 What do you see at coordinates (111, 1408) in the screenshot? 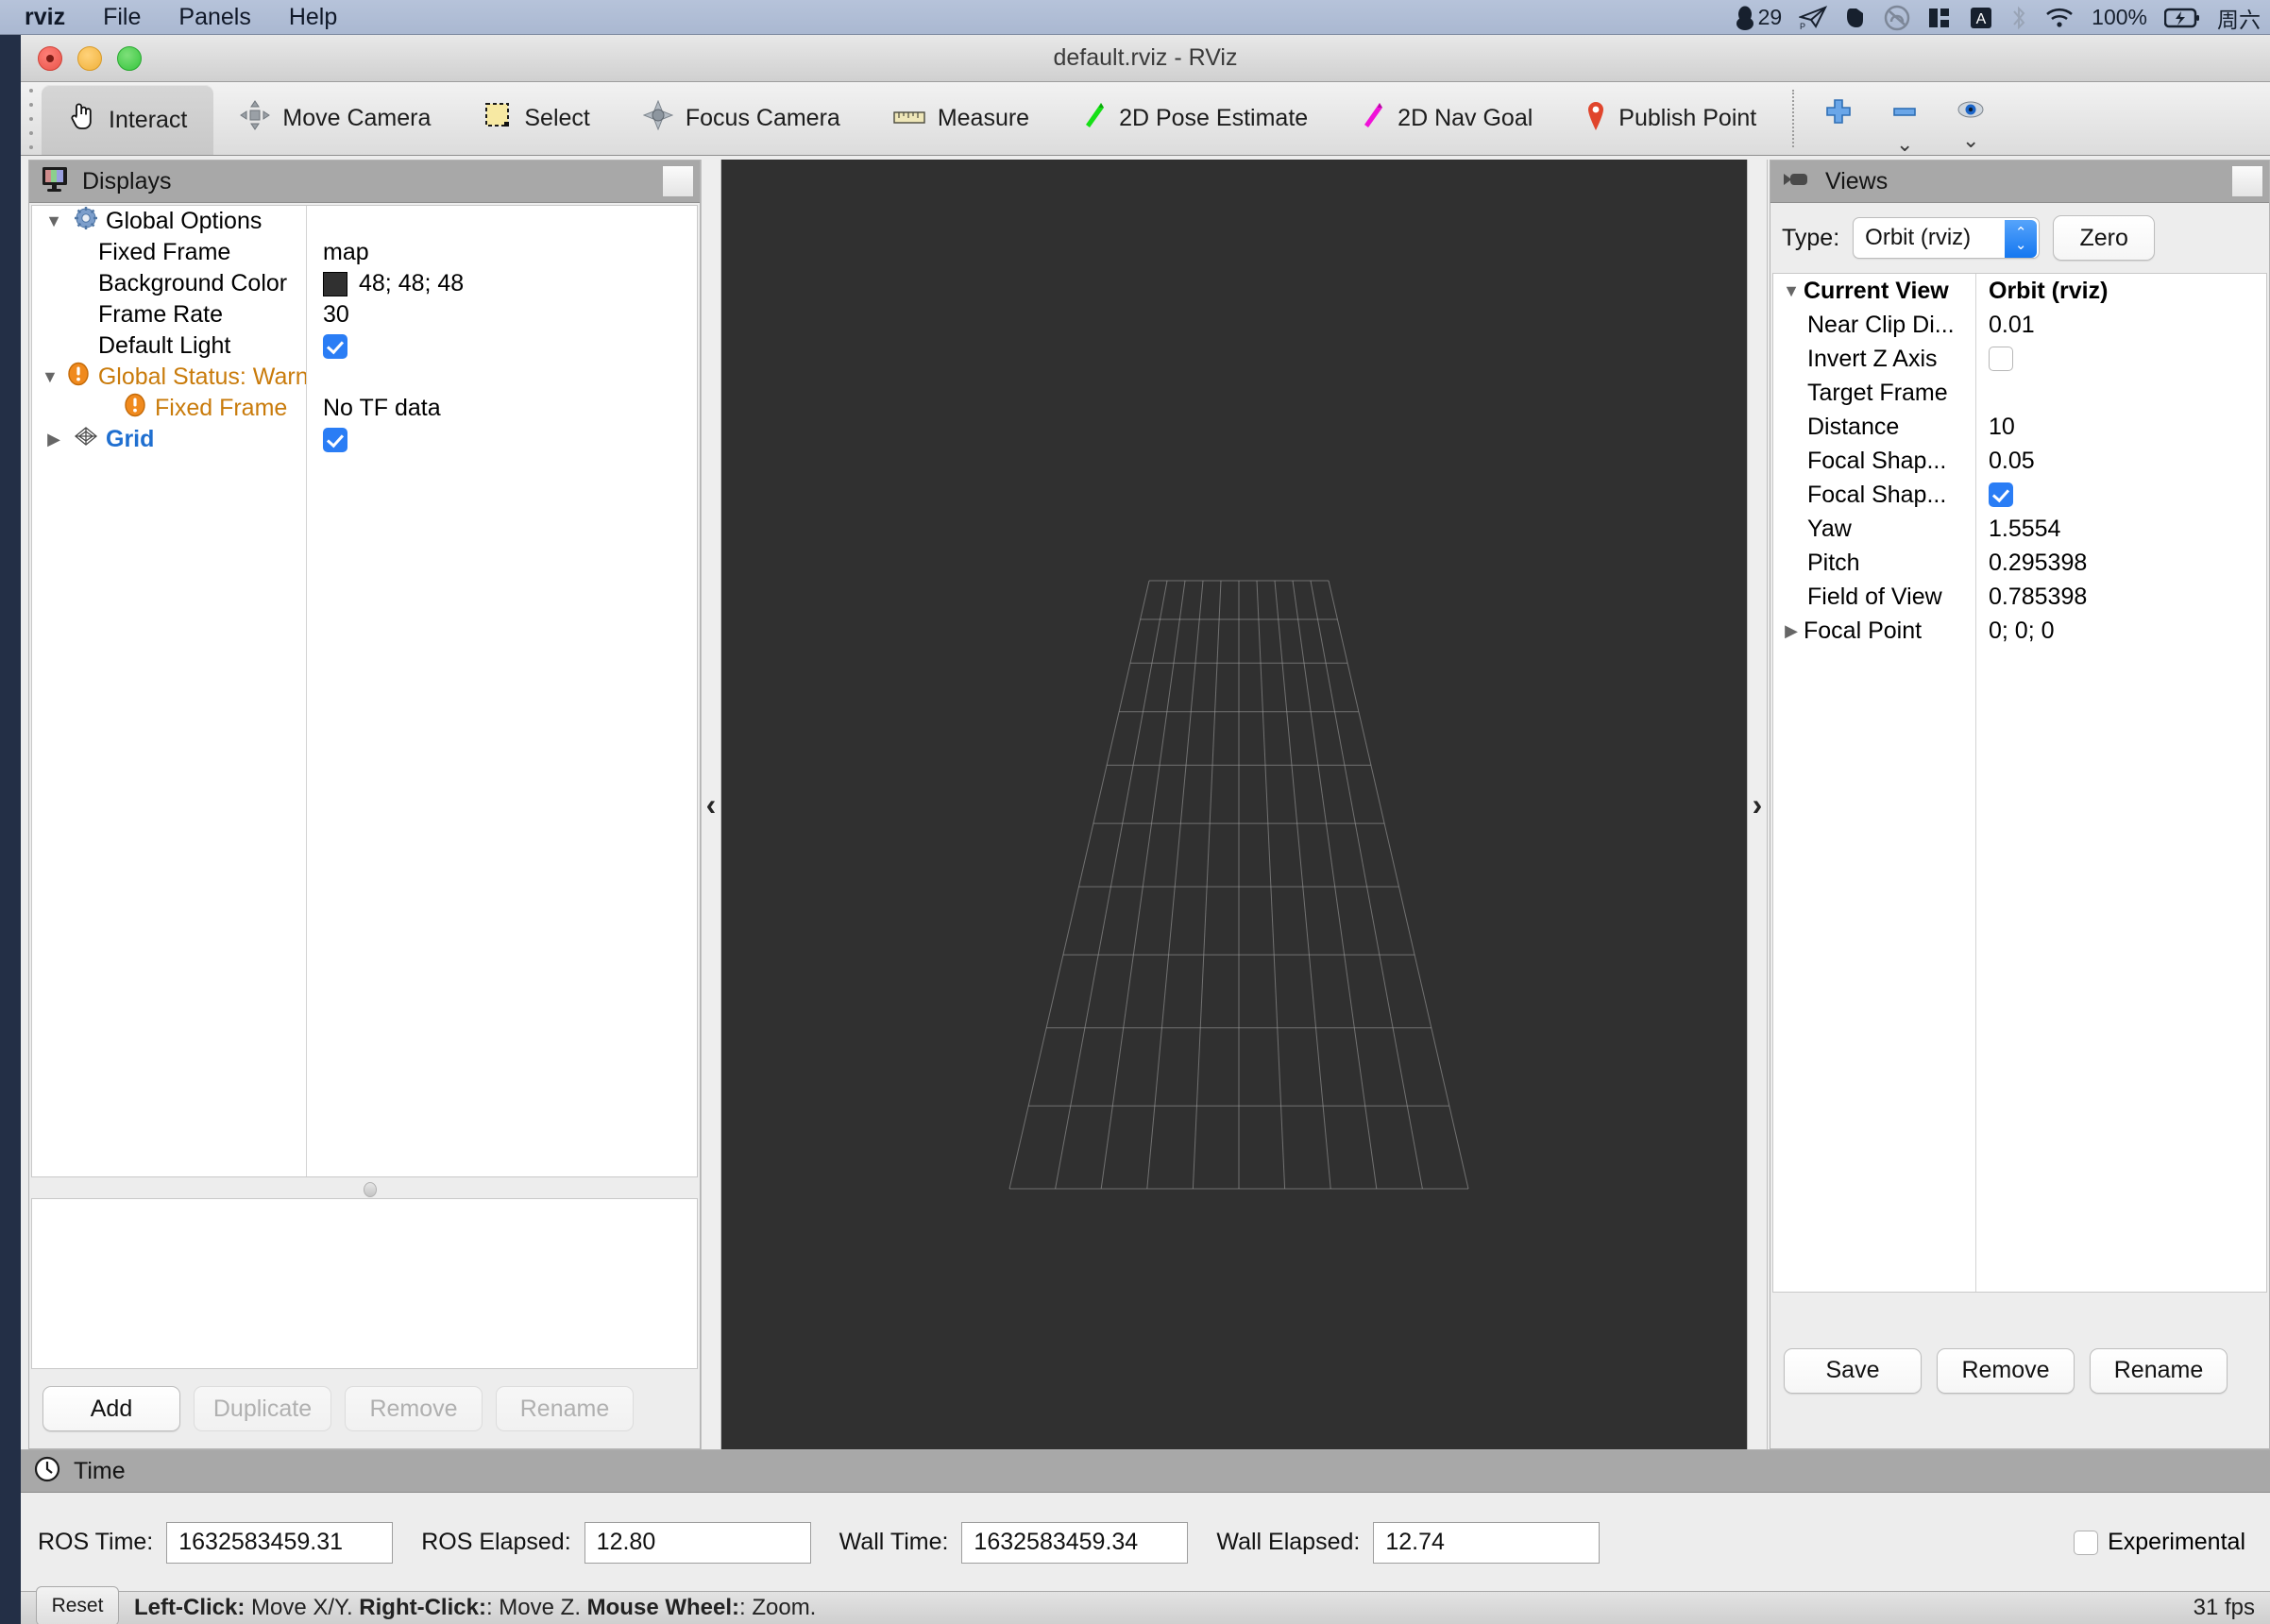
I see `displays-add-button: Add` at bounding box center [111, 1408].